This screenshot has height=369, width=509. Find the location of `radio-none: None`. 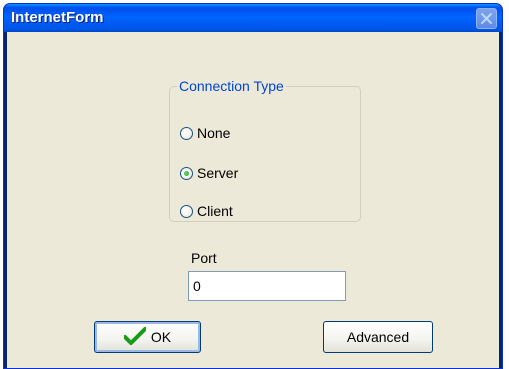

radio-none: None is located at coordinates (205, 133).